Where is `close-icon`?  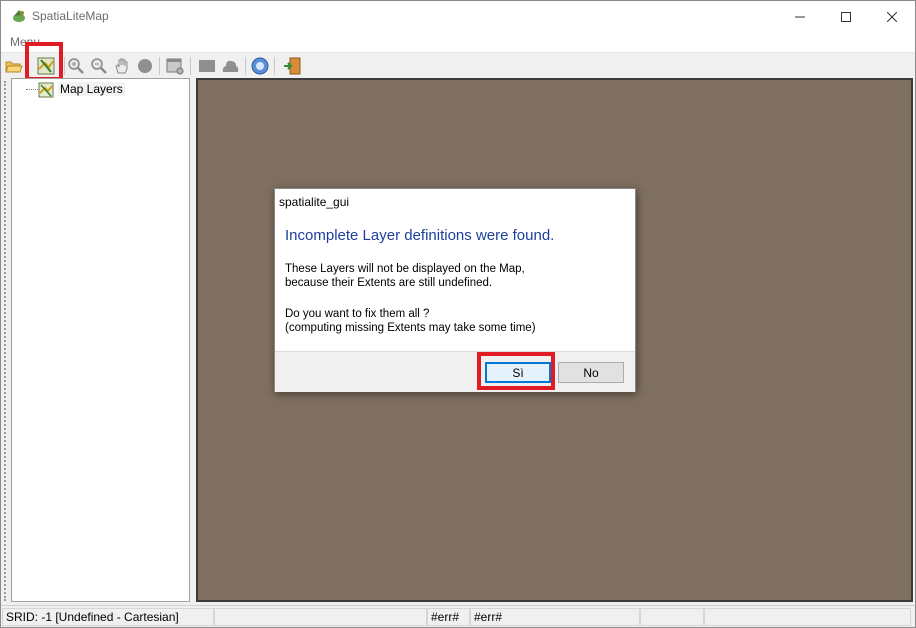 close-icon is located at coordinates (892, 16).